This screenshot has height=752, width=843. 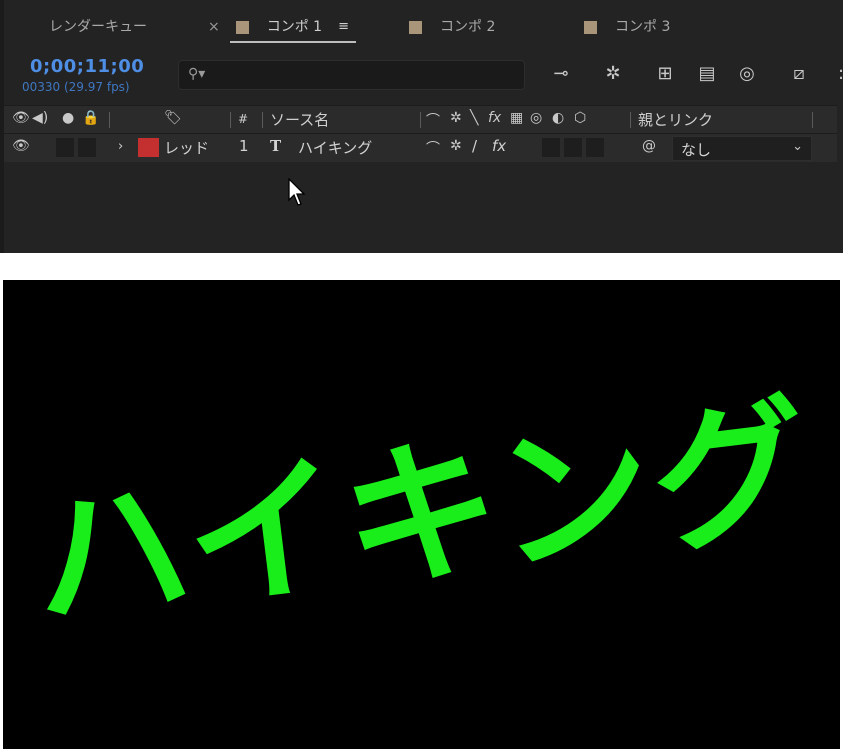 What do you see at coordinates (276, 146) in the screenshot?
I see `text-layer-icon: T` at bounding box center [276, 146].